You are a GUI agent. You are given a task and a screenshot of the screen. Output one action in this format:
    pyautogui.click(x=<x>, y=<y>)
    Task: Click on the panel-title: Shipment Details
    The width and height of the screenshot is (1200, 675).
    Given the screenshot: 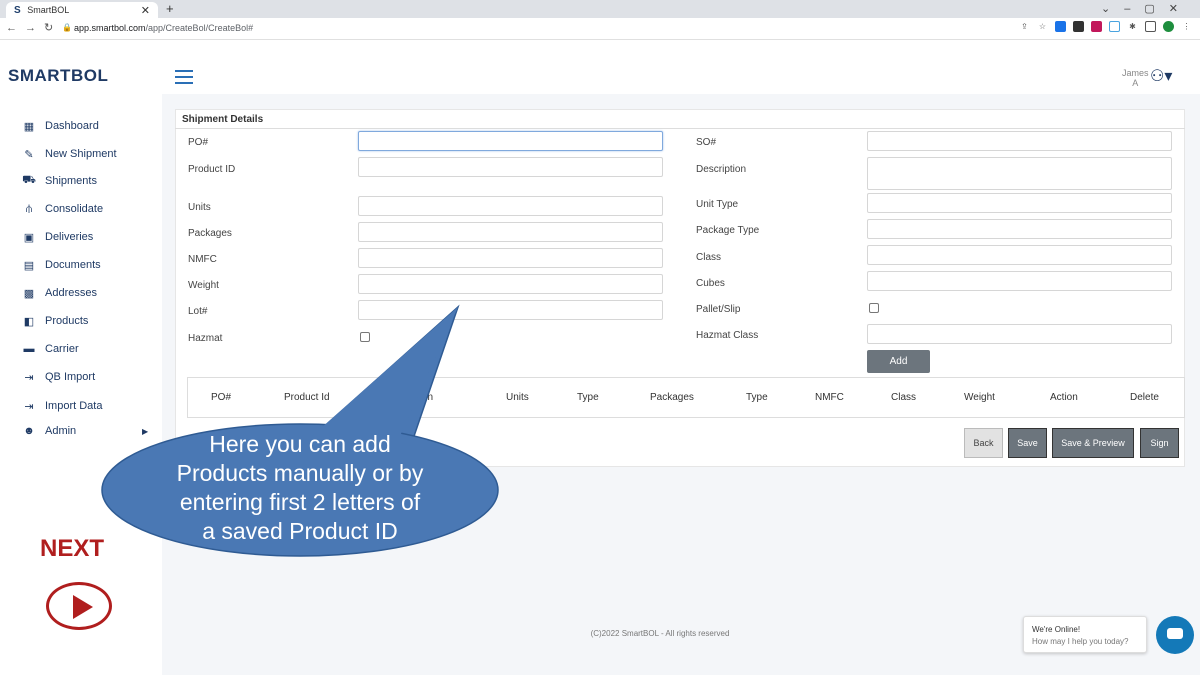 What is the action you would take?
    pyautogui.click(x=223, y=119)
    